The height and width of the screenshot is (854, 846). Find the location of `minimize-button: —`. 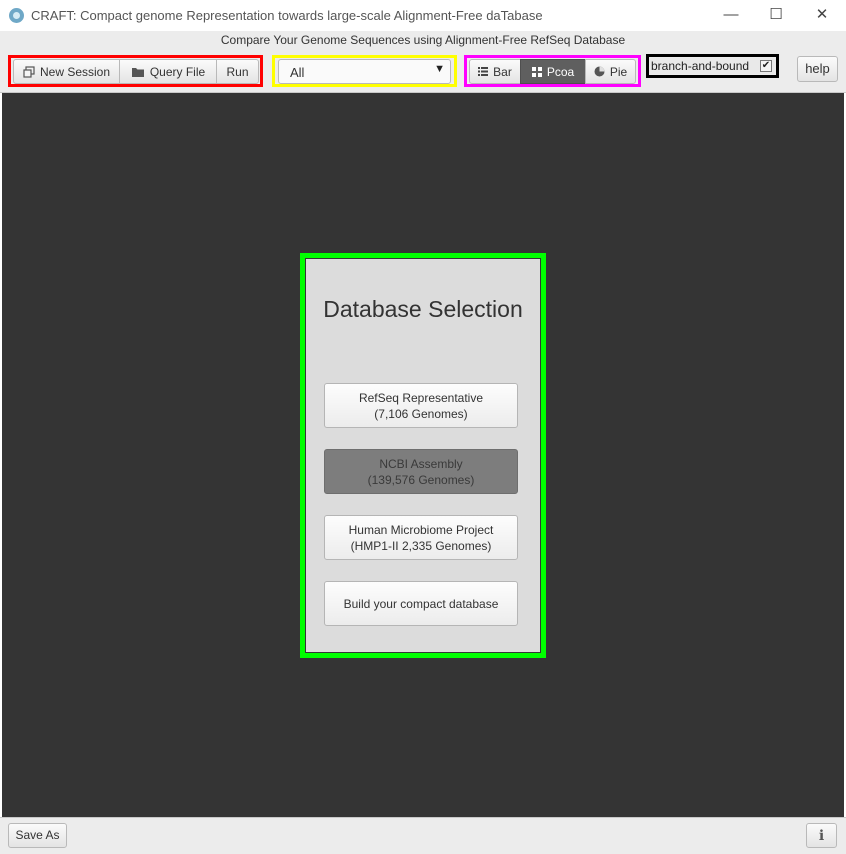

minimize-button: — is located at coordinates (731, 15).